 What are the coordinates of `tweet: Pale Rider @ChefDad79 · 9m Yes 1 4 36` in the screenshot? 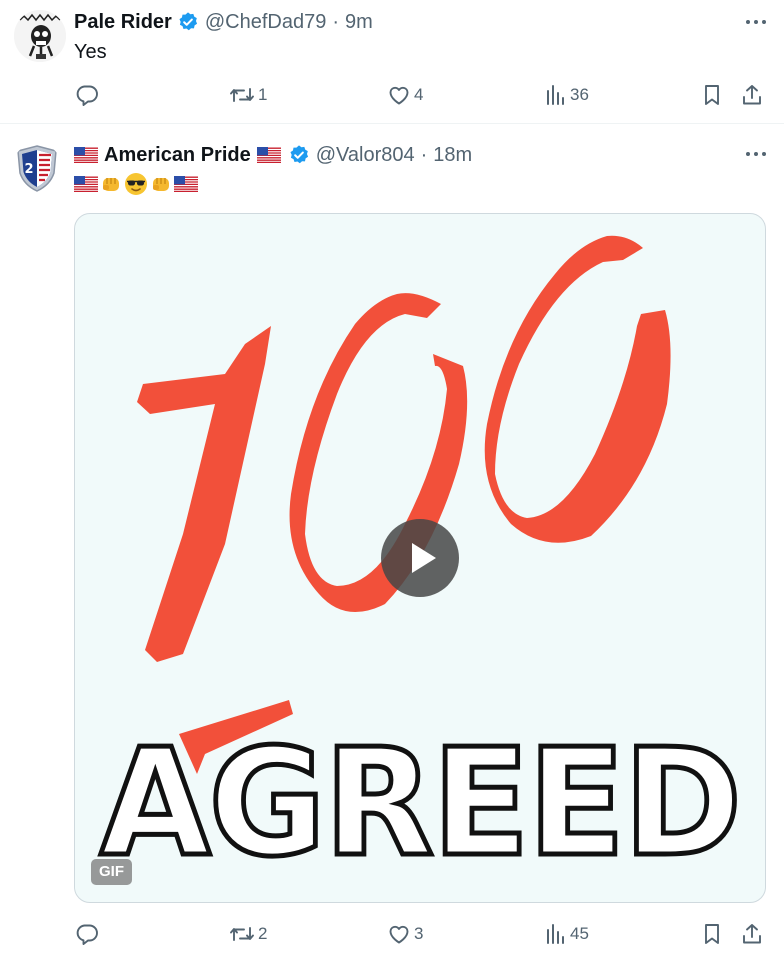 It's located at (392, 62).